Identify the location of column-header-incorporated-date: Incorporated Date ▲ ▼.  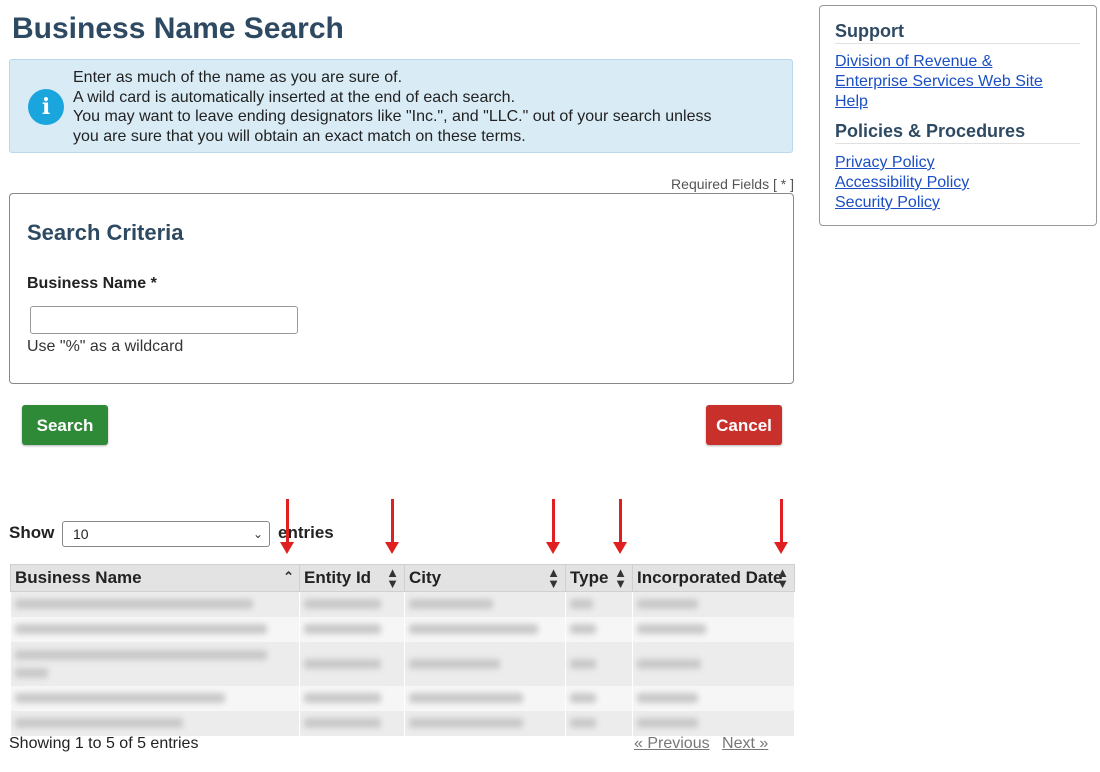
(713, 578).